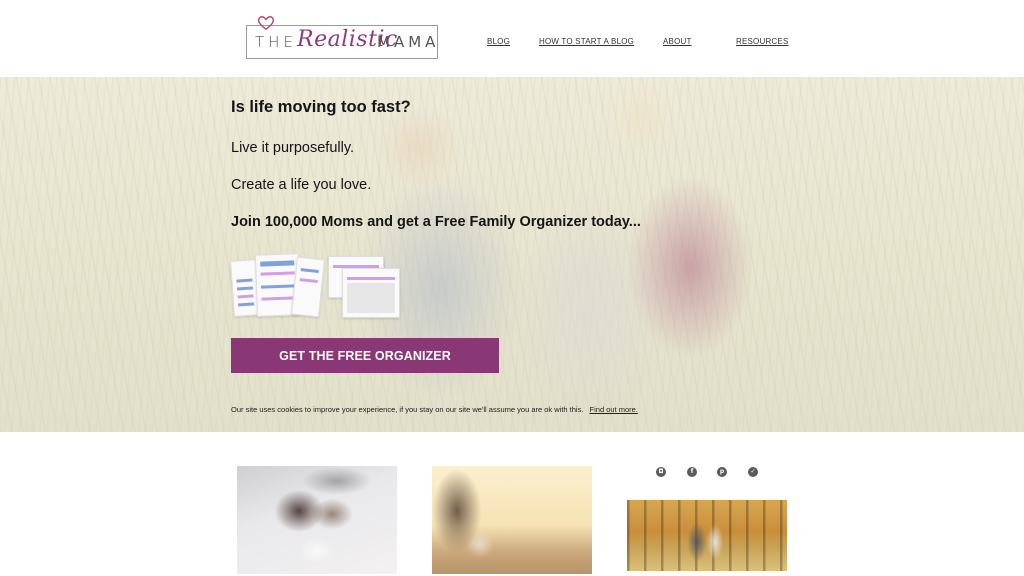 Image resolution: width=1024 pixels, height=576 pixels. I want to click on logo-mama: MAMA, so click(408, 42).